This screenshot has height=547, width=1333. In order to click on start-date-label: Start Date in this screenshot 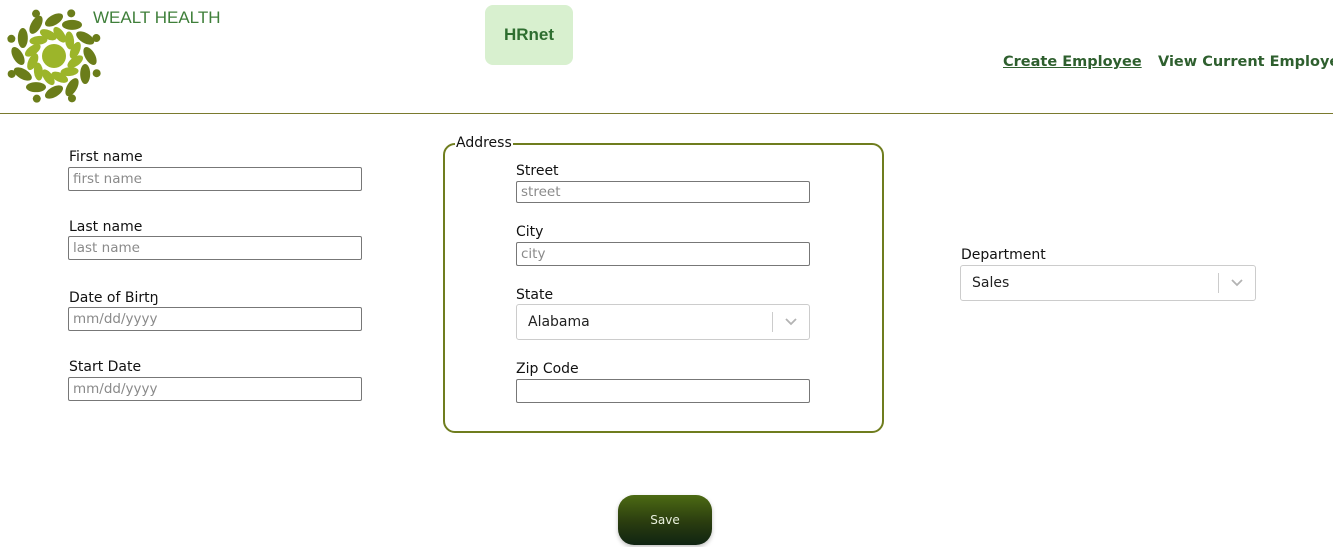, I will do `click(105, 367)`.